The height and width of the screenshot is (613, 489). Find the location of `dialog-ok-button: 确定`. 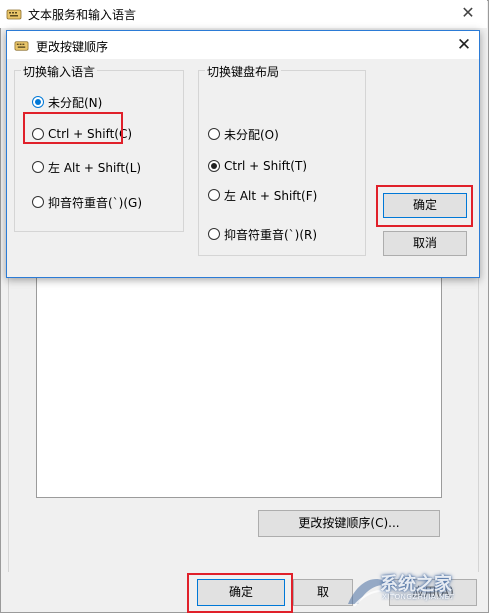

dialog-ok-button: 确定 is located at coordinates (425, 205).